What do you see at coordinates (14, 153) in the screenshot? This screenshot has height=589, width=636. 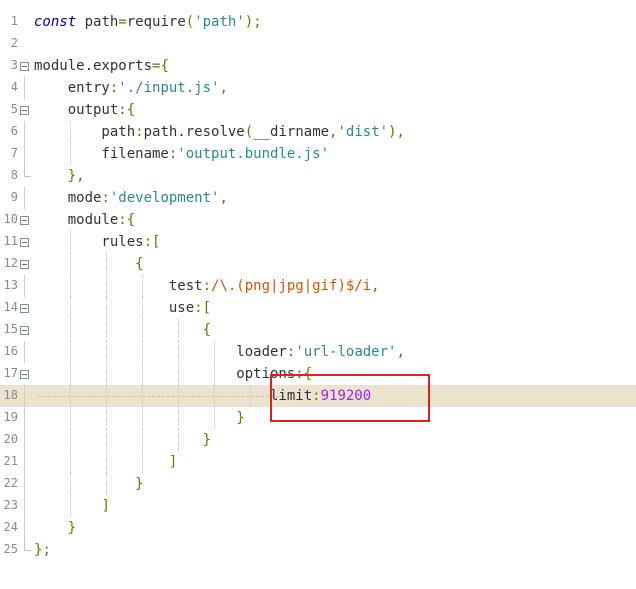 I see `line-number: 7` at bounding box center [14, 153].